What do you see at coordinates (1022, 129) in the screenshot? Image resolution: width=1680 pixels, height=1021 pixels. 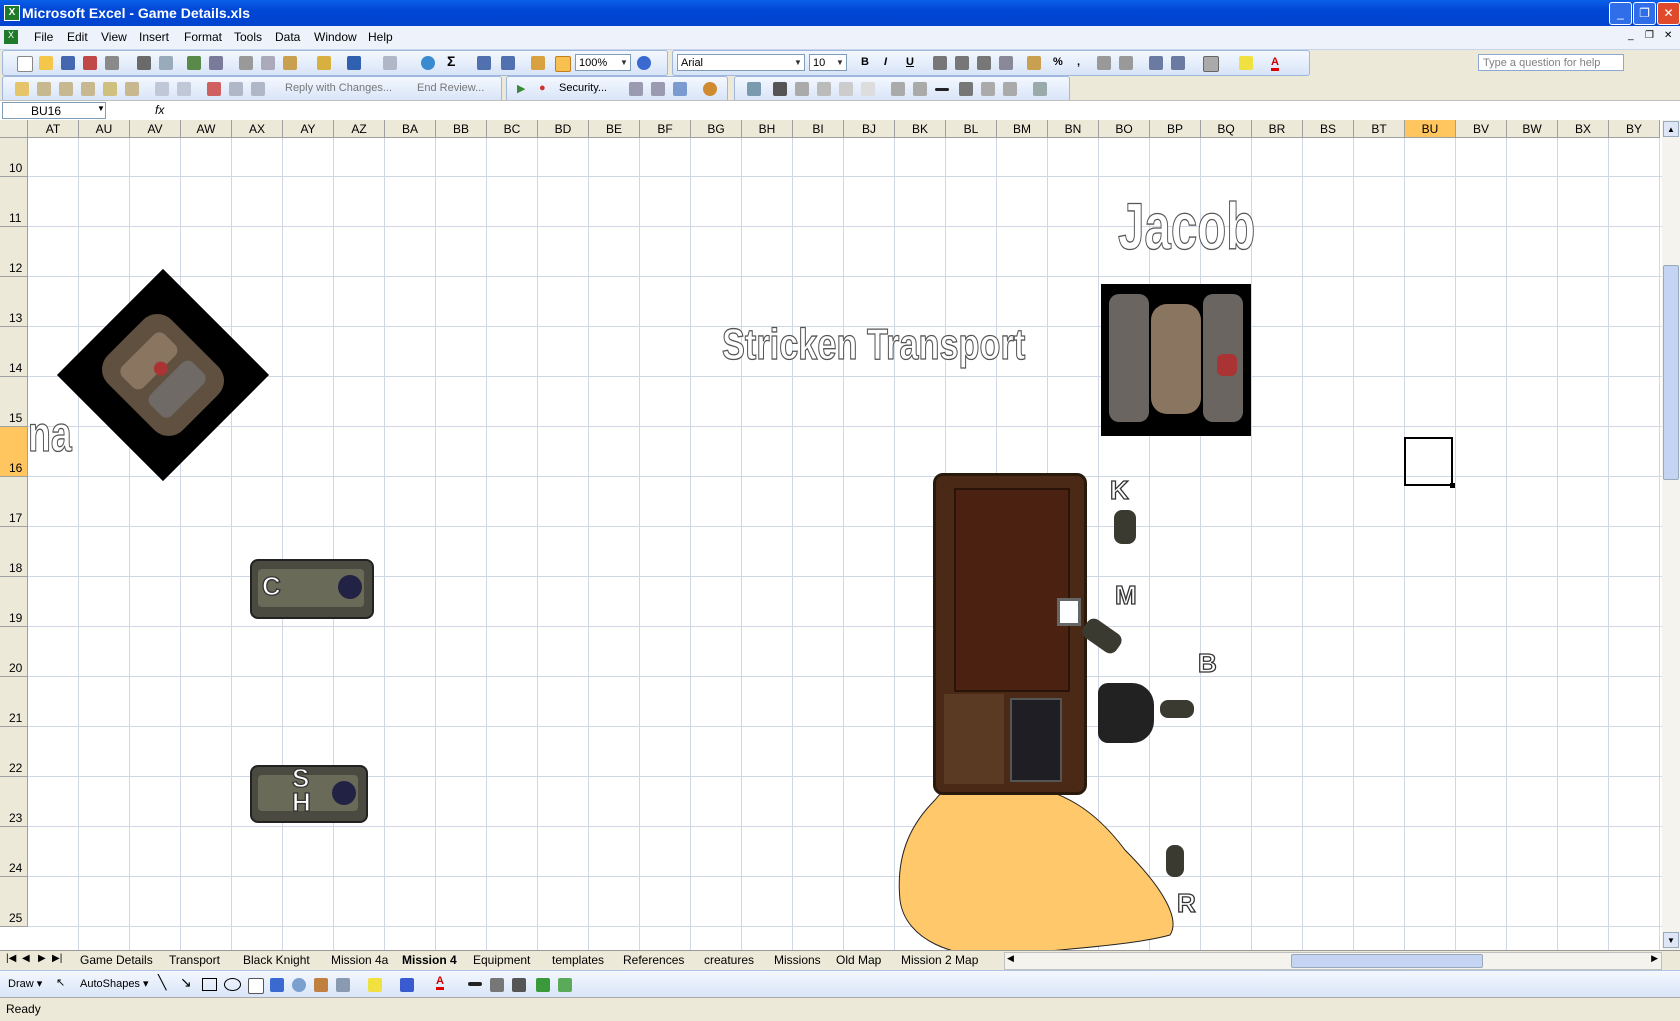 I see `column-header: BM` at bounding box center [1022, 129].